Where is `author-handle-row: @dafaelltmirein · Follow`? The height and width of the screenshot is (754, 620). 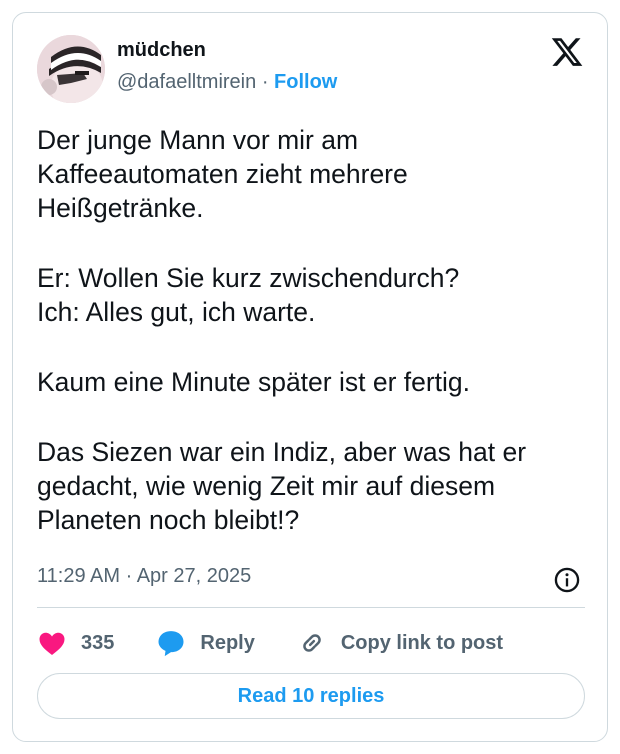 author-handle-row: @dafaelltmirein · Follow is located at coordinates (227, 82).